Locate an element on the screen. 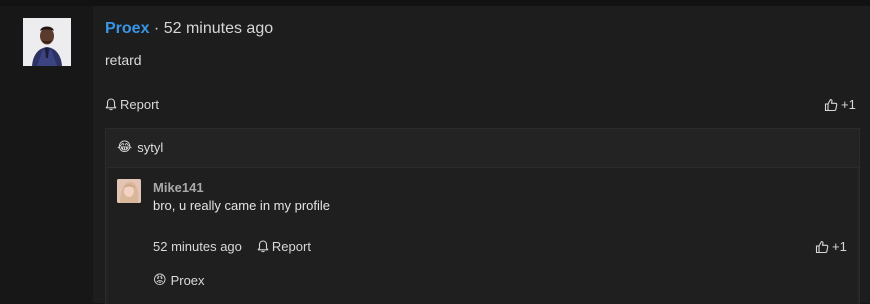  angry-emoji-icon: 😡 is located at coordinates (160, 279).